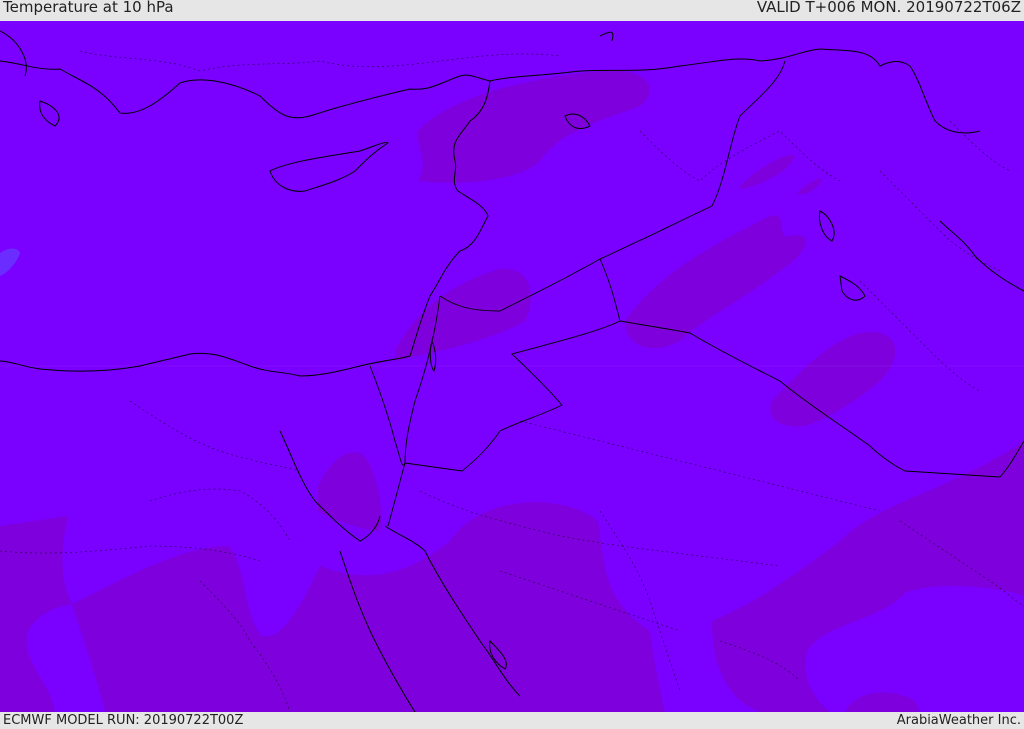 The image size is (1024, 729). Describe the element at coordinates (533, 126) in the screenshot. I see `contour-patch-levant-north` at that location.